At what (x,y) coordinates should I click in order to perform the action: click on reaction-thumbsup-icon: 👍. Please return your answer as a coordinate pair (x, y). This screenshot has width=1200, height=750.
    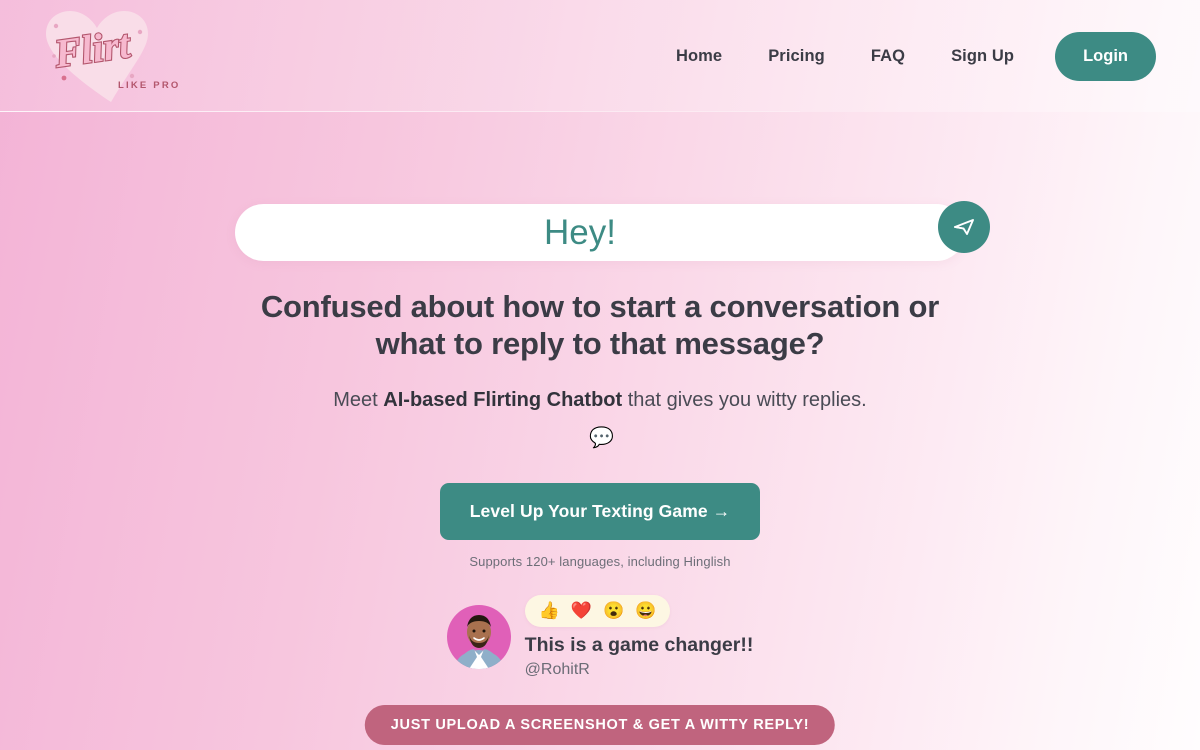
    Looking at the image, I should click on (549, 611).